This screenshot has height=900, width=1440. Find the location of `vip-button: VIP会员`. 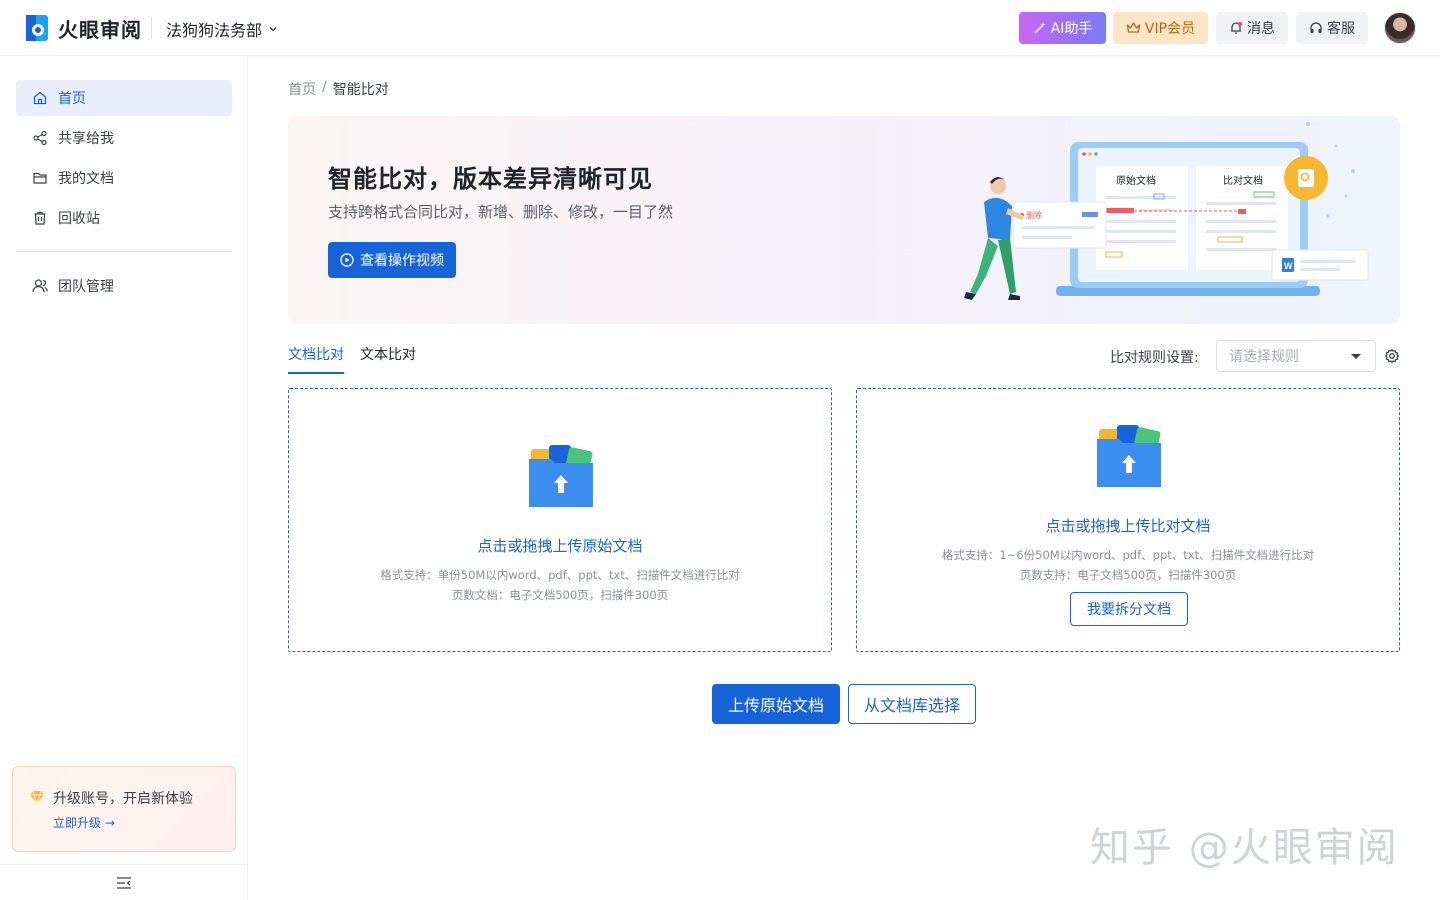

vip-button: VIP会员 is located at coordinates (1160, 28).